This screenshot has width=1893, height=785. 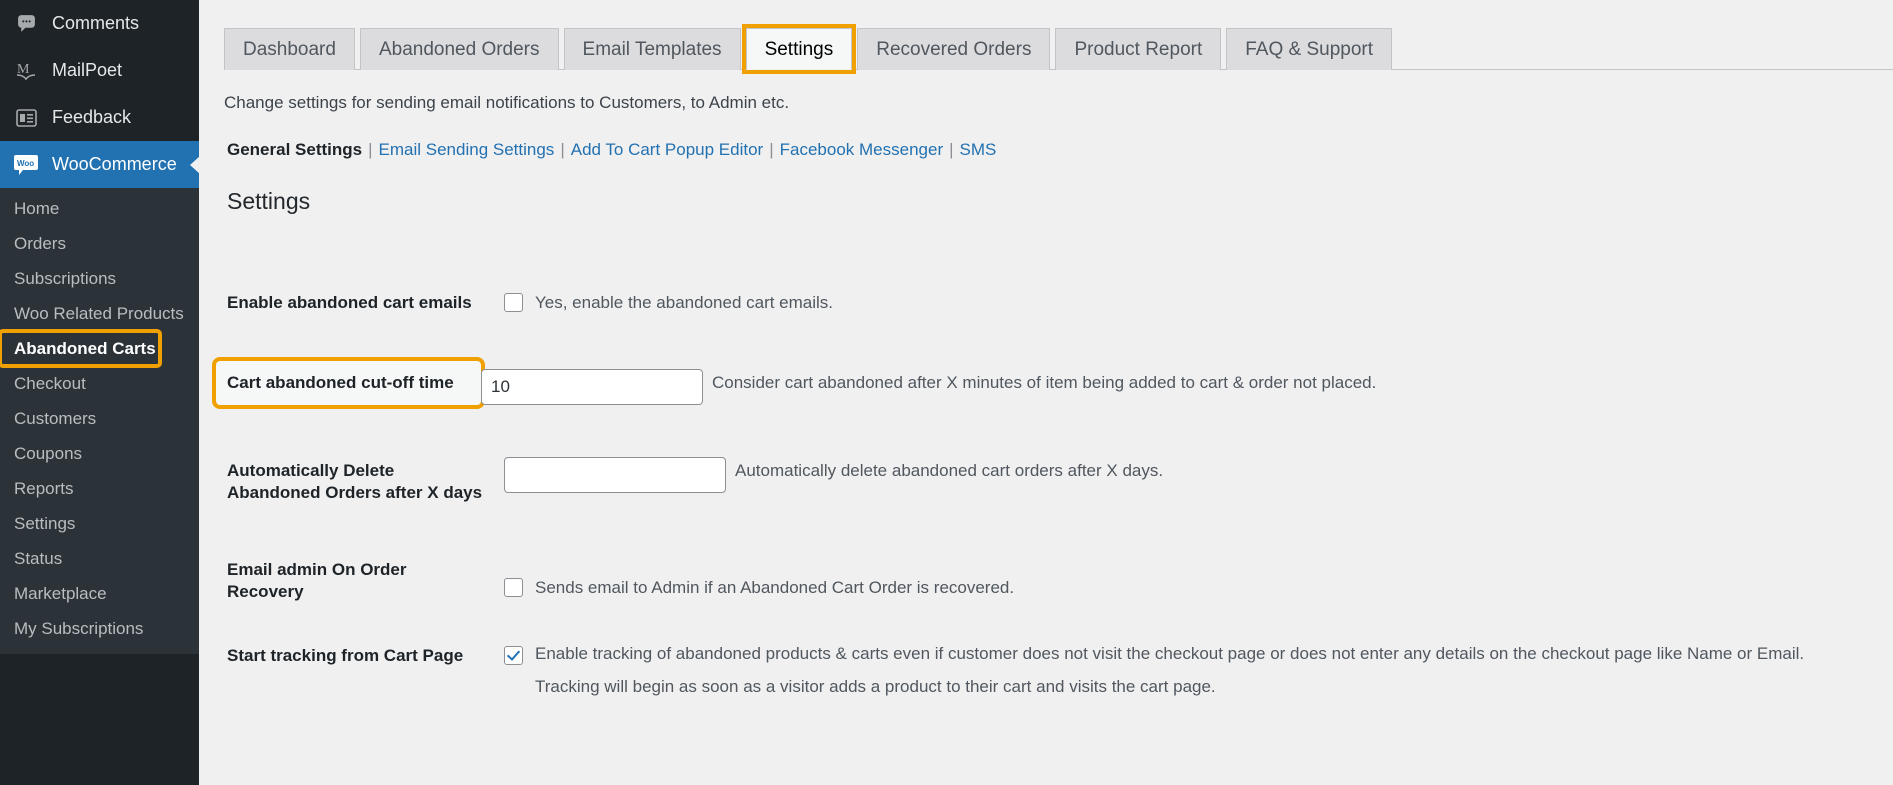 I want to click on sidebar-subitem-home: Home, so click(x=99, y=208).